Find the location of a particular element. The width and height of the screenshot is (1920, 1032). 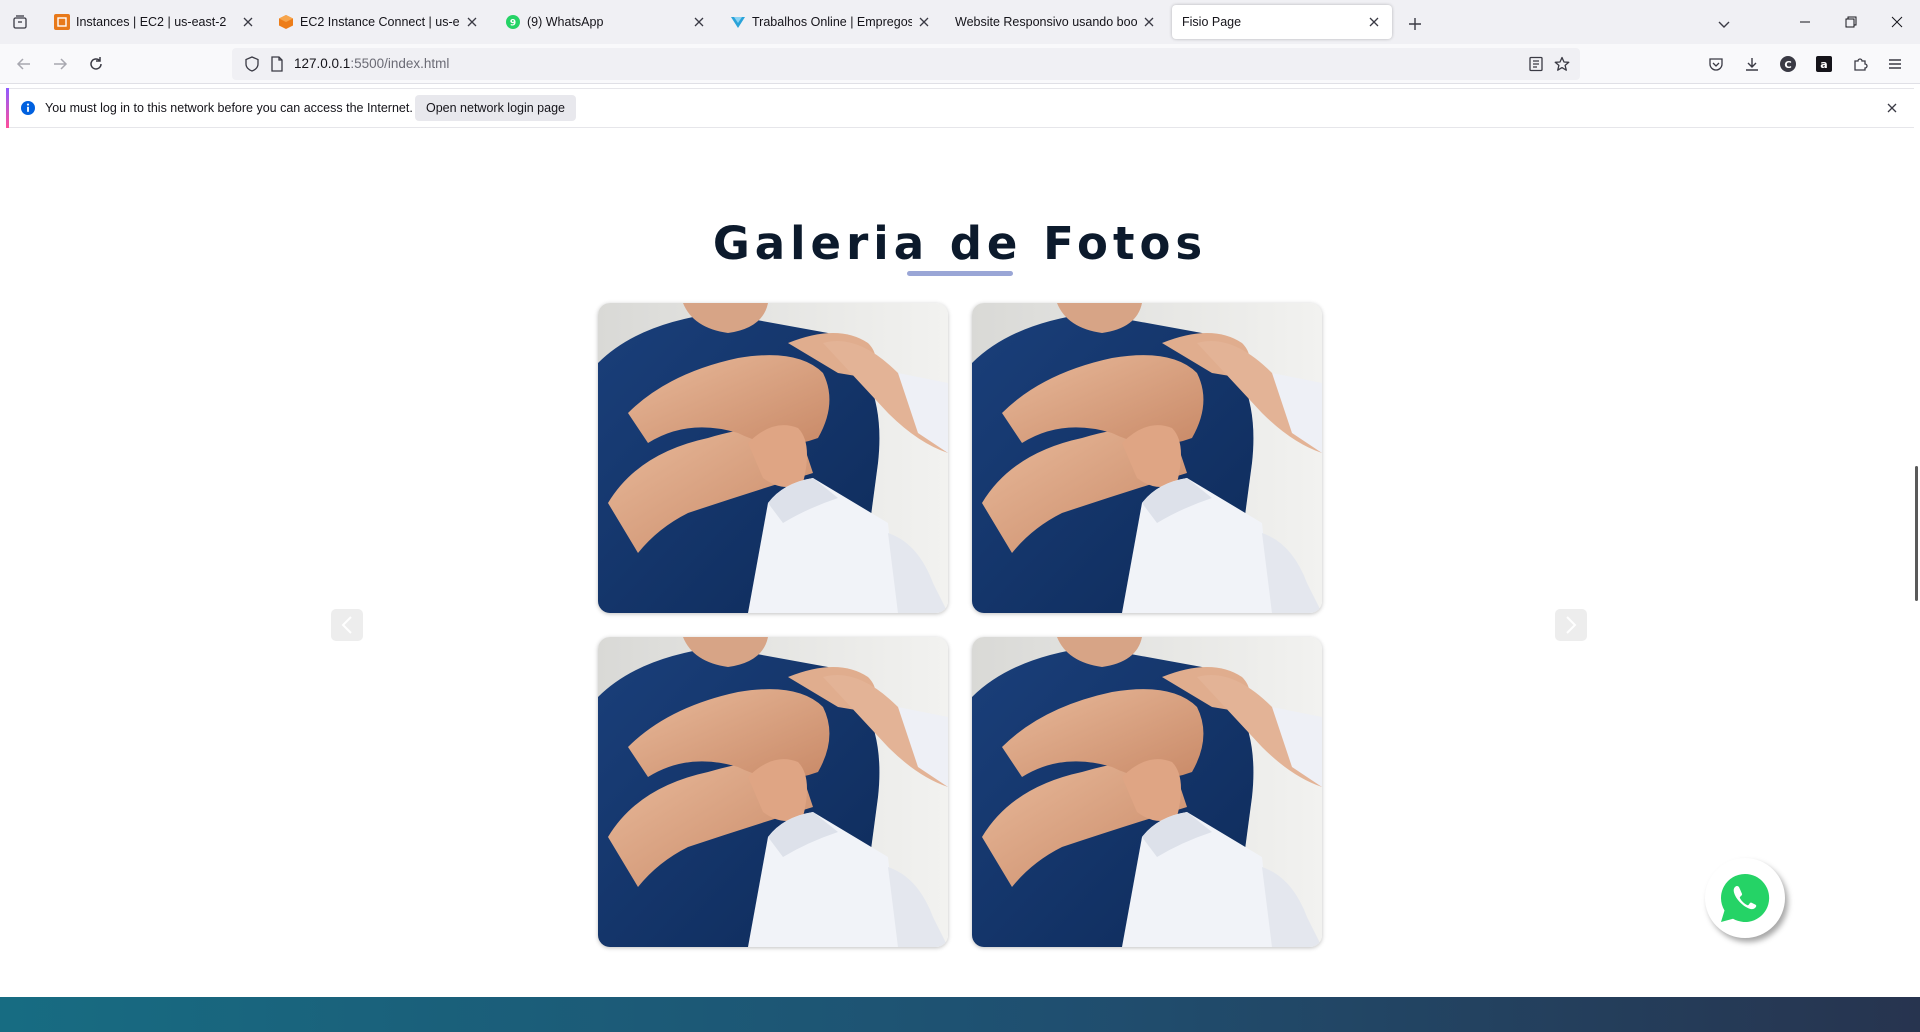

tab-ec2-instance-connect: EC2 Instance Connect | us-east-2 is located at coordinates (379, 22).